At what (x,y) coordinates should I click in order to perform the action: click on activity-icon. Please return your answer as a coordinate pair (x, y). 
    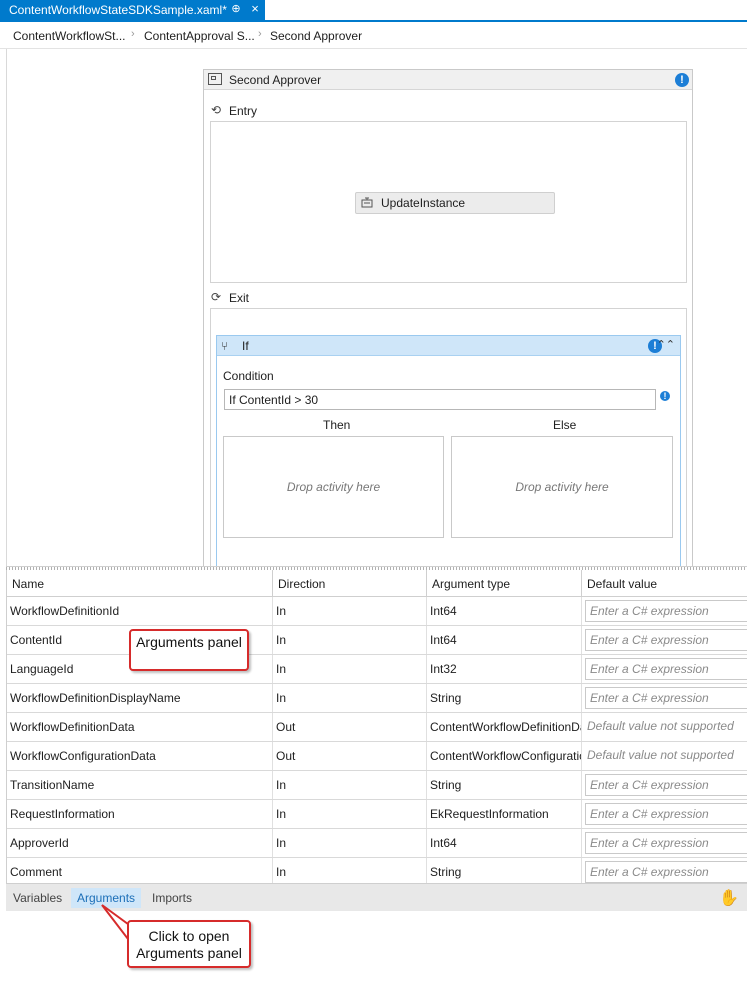
    Looking at the image, I should click on (367, 202).